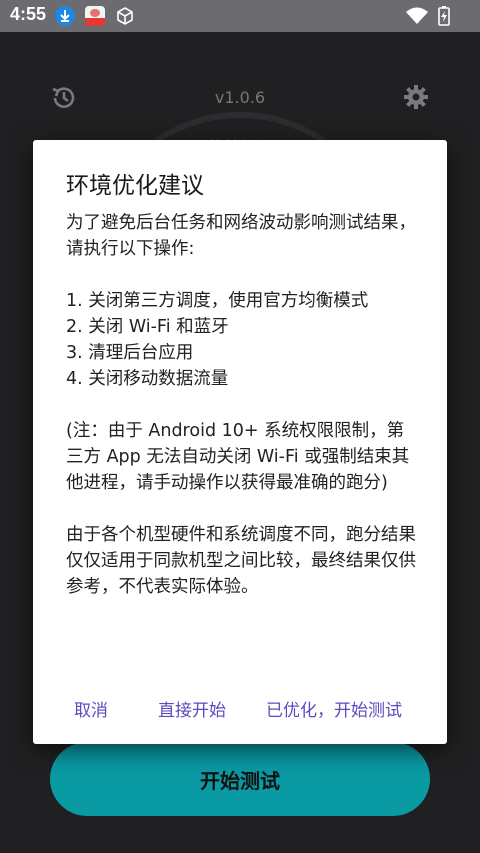  I want to click on gear-icon, so click(416, 97).